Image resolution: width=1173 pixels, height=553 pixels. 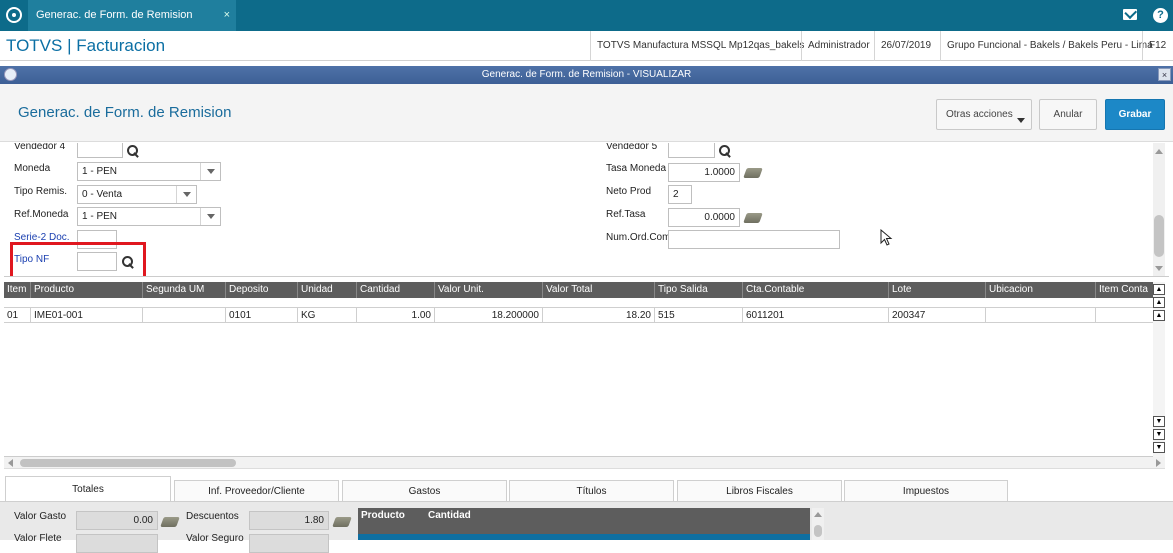 What do you see at coordinates (1159, 302) in the screenshot?
I see `scroll-page-up-icon: ▲` at bounding box center [1159, 302].